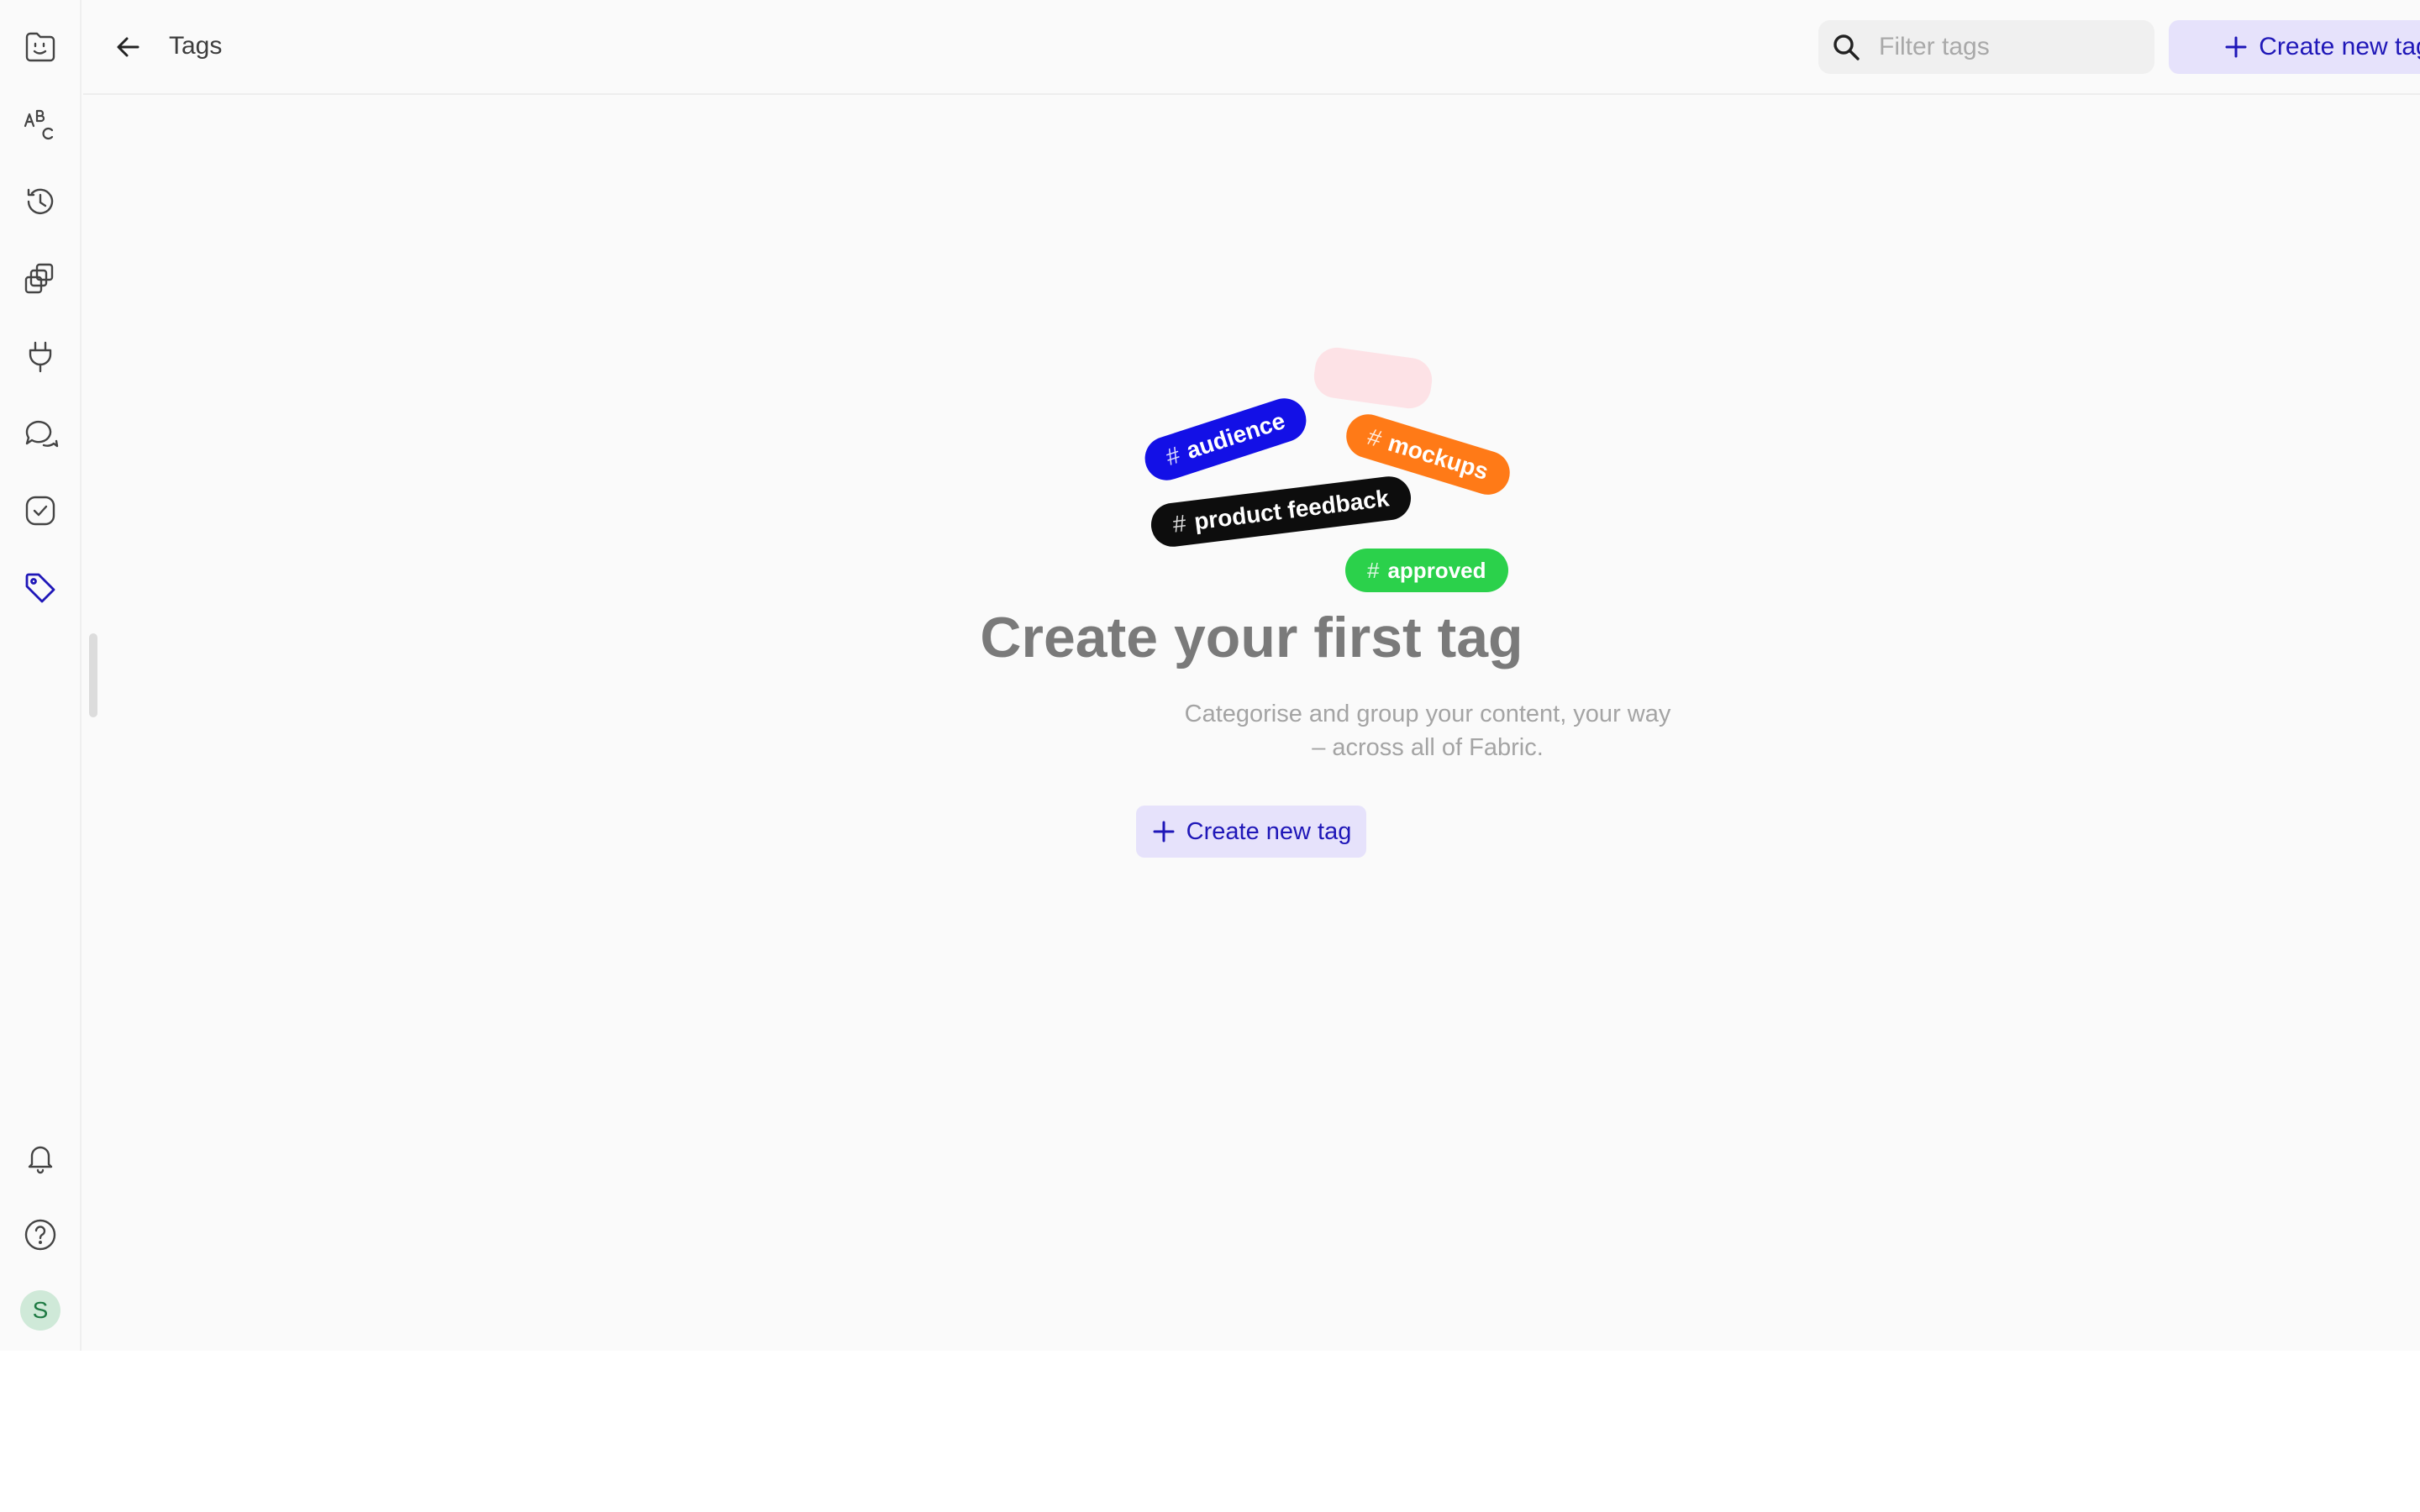  I want to click on plug-icon, so click(40, 357).